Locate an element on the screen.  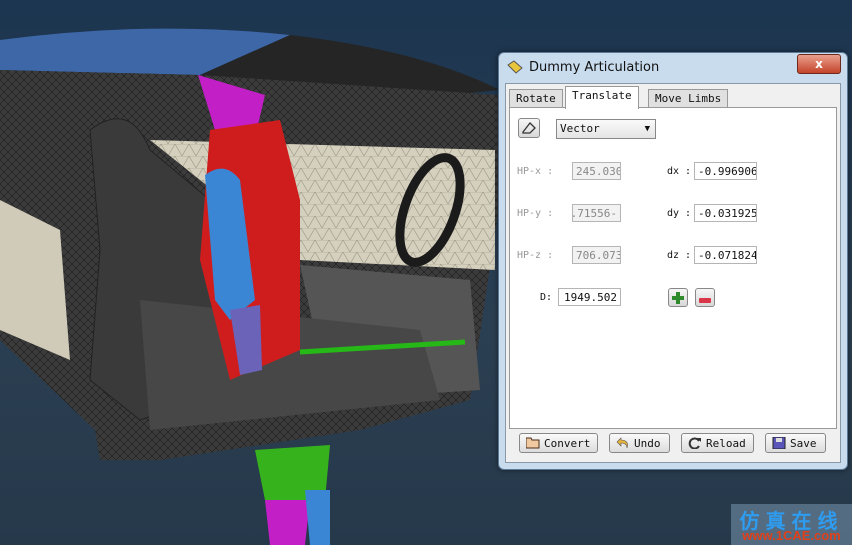
plus-icon is located at coordinates (678, 298).